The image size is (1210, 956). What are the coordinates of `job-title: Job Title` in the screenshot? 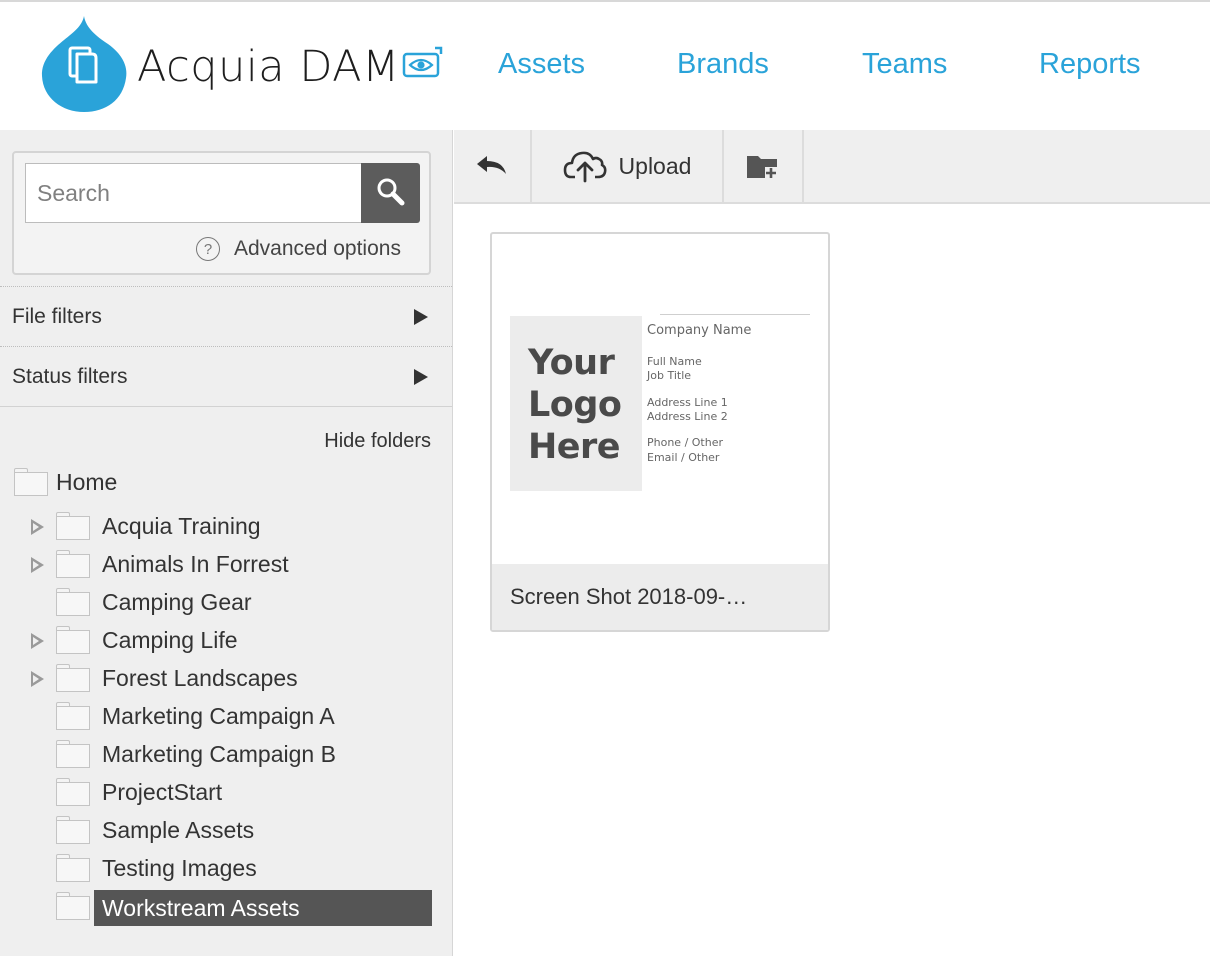 It's located at (669, 375).